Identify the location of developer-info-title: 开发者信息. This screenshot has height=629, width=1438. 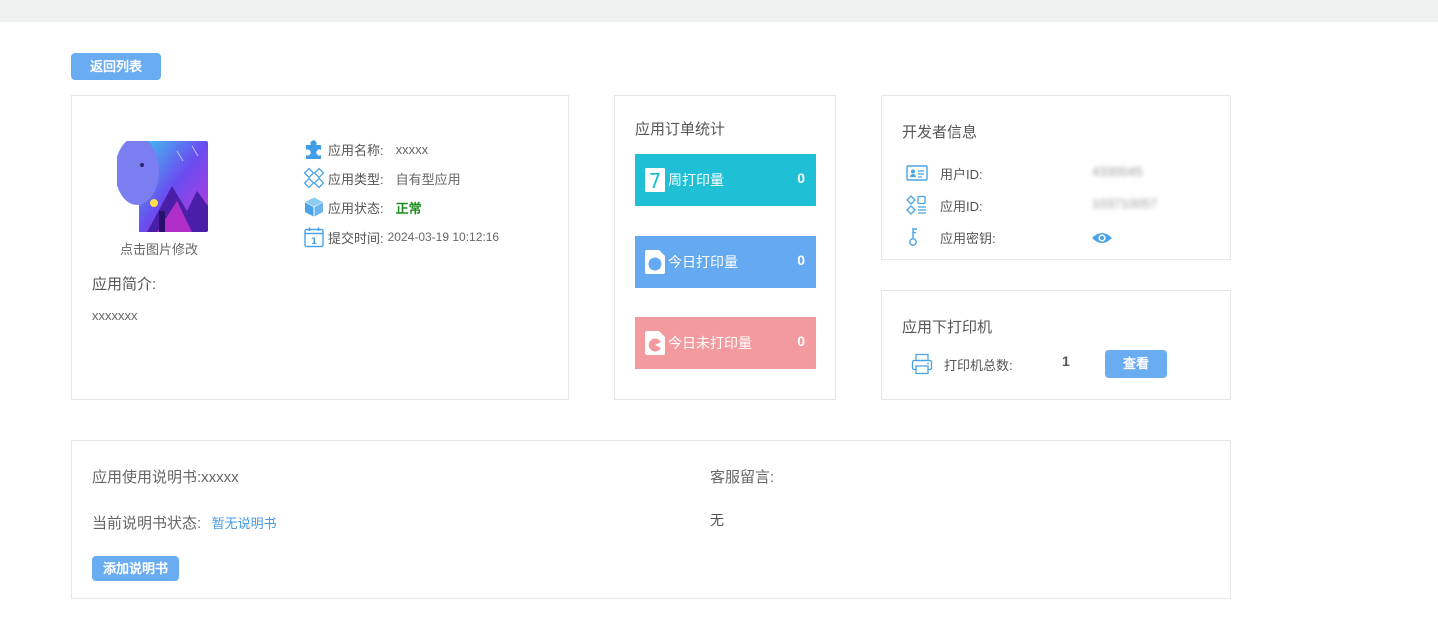
(940, 132).